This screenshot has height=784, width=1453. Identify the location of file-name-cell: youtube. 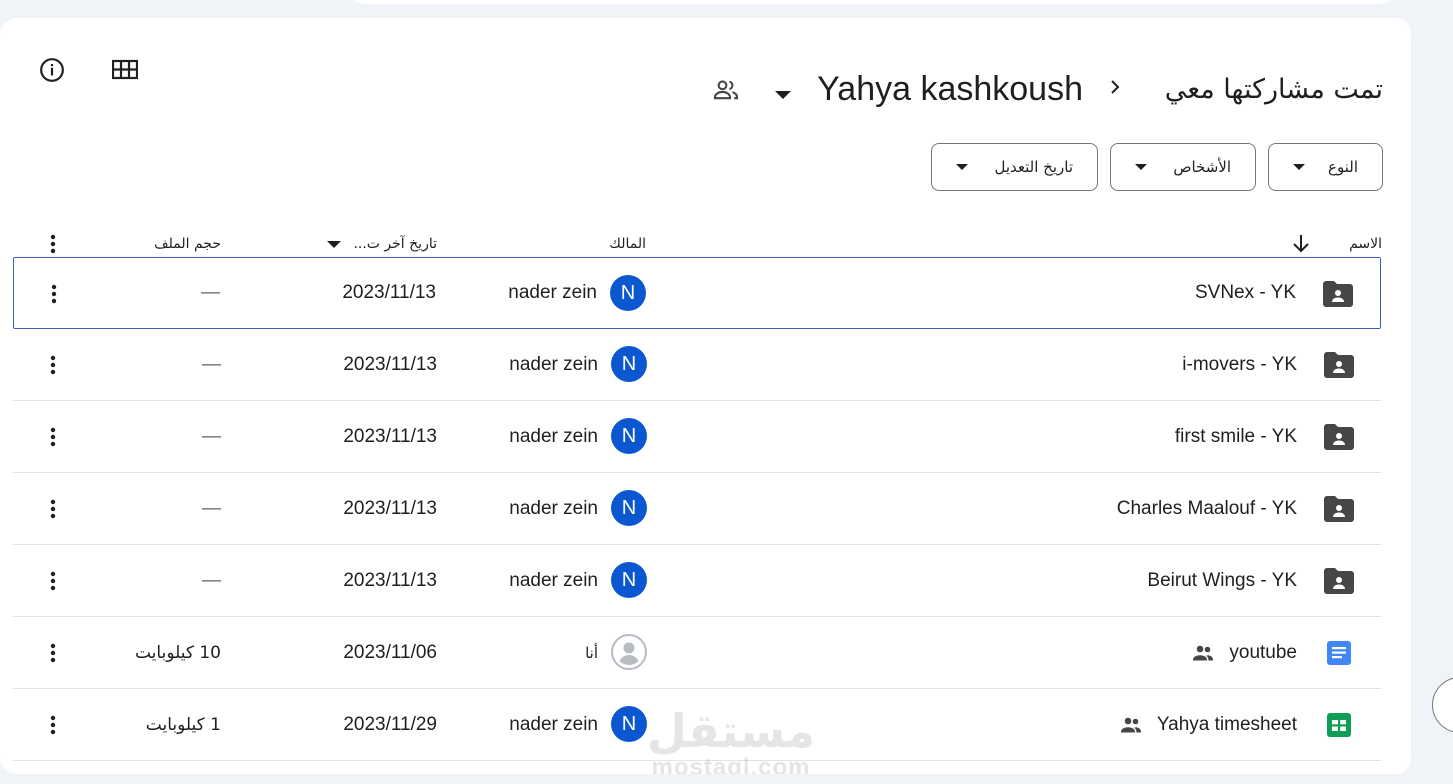
(1244, 652).